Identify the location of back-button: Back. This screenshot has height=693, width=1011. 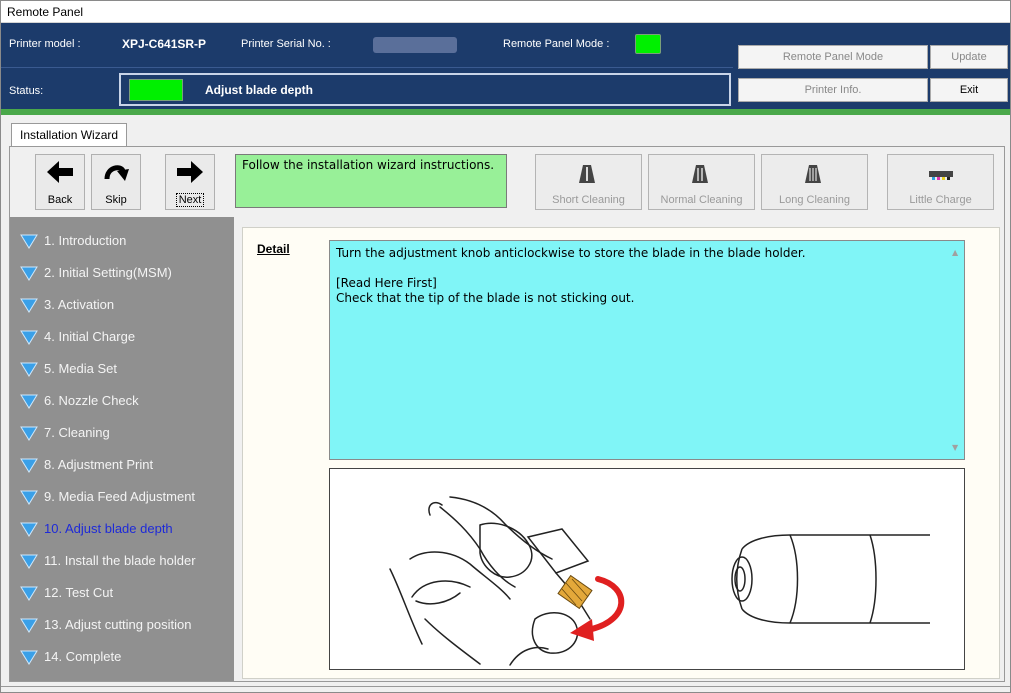
(60, 182).